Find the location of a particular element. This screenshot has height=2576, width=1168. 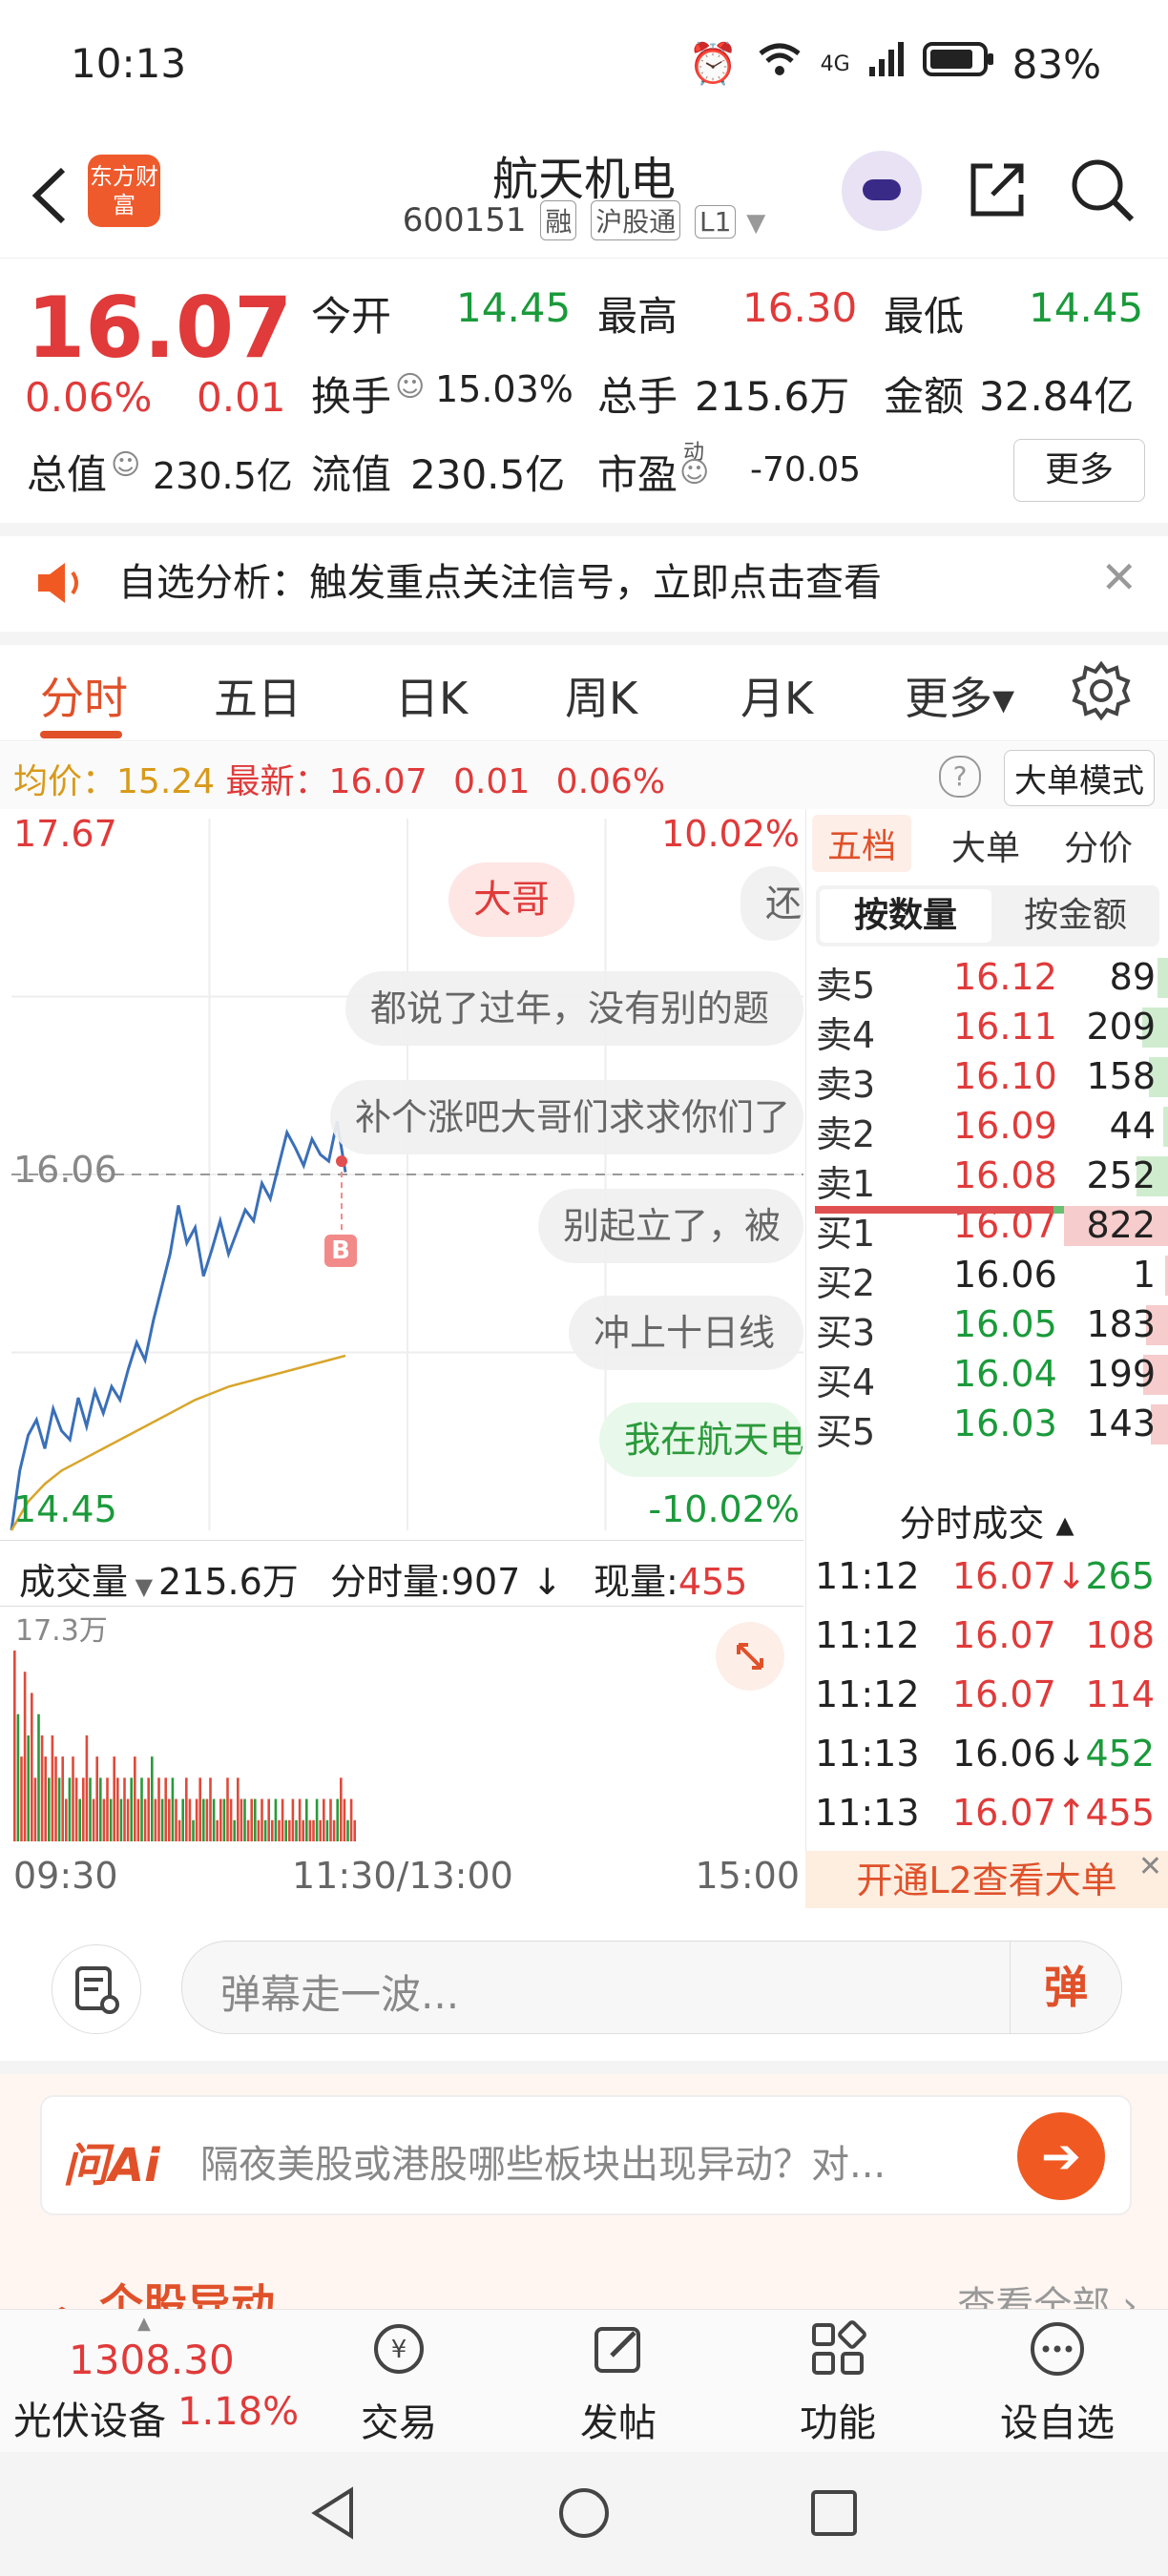

nav-trade: ¥ 交易 is located at coordinates (399, 2383).